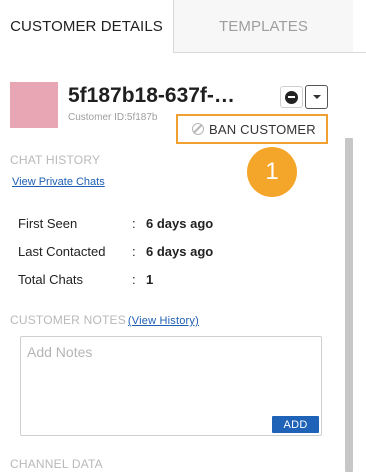 The image size is (366, 472). I want to click on view-private-chats-link: View Private Chats, so click(58, 182).